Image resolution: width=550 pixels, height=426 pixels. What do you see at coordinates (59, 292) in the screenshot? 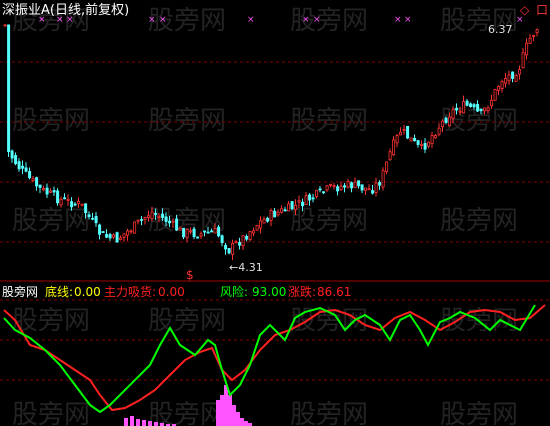
I see `bottom-line-label: 底线:` at bounding box center [59, 292].